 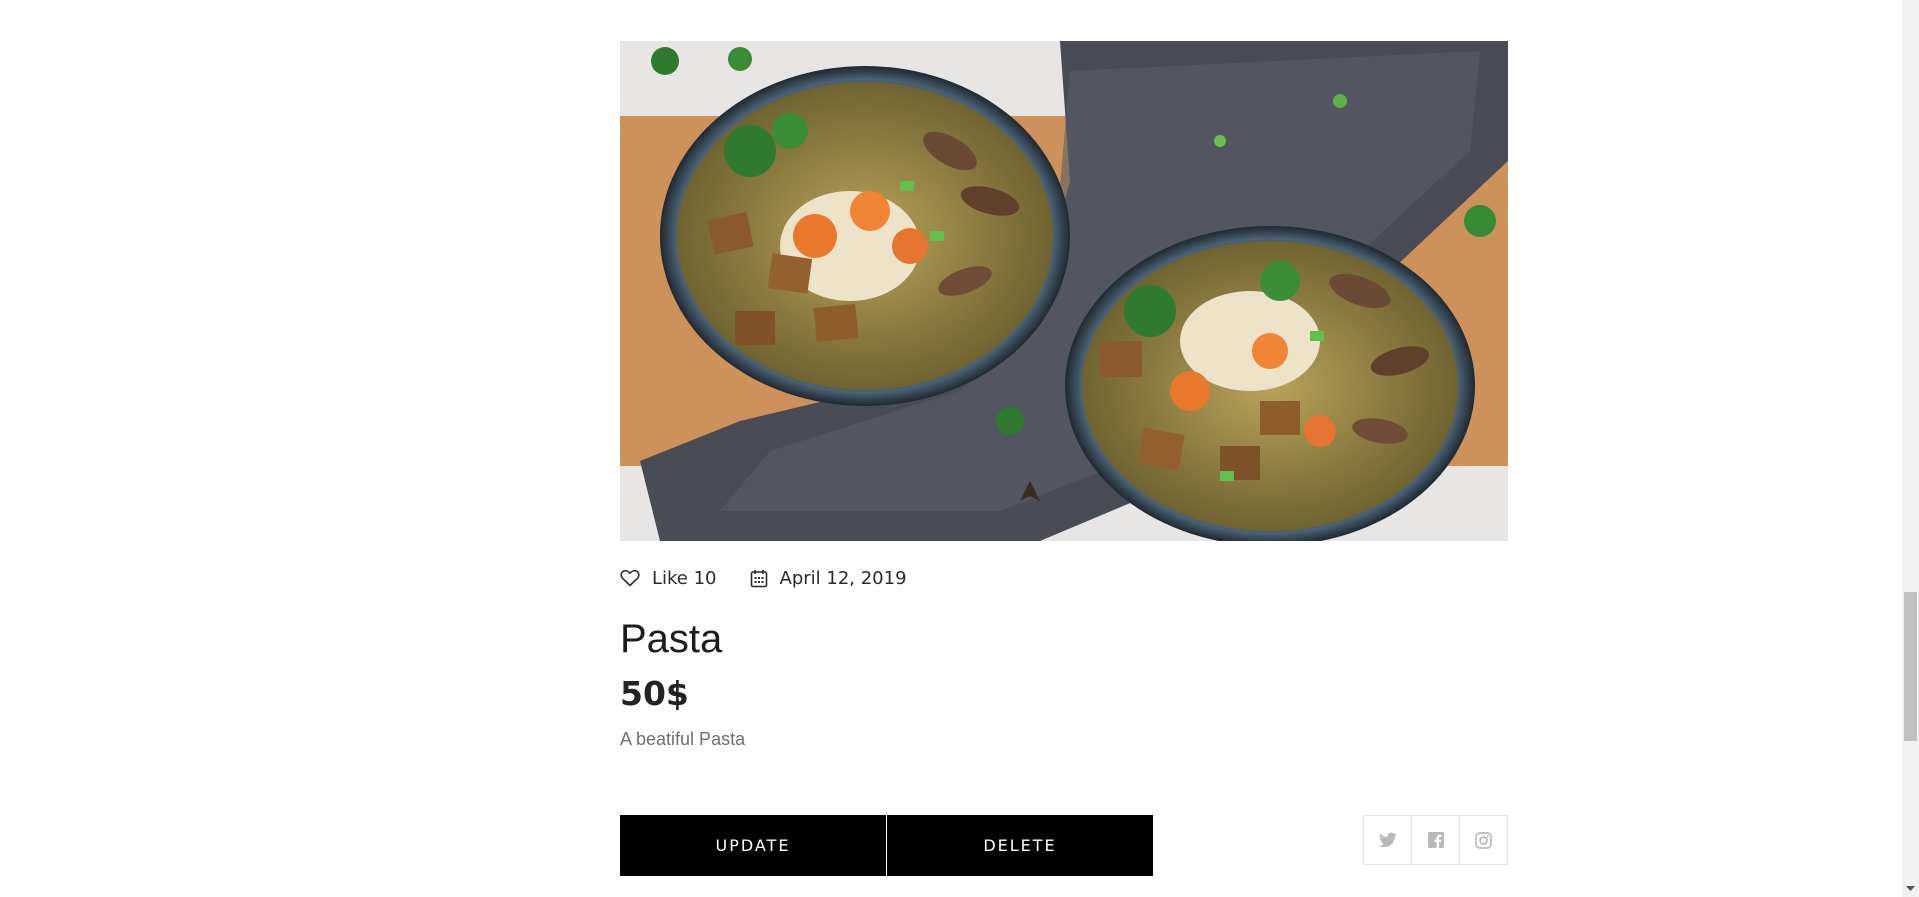 I want to click on scrollbar-thumb, so click(x=1910, y=666).